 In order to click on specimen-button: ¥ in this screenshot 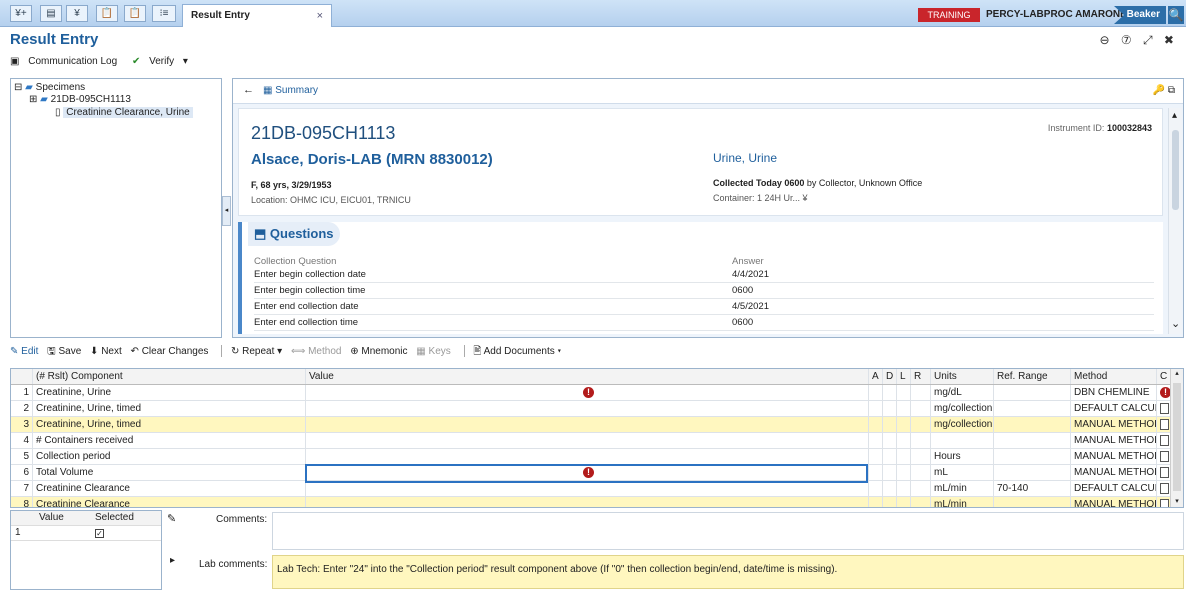, I will do `click(77, 13)`.